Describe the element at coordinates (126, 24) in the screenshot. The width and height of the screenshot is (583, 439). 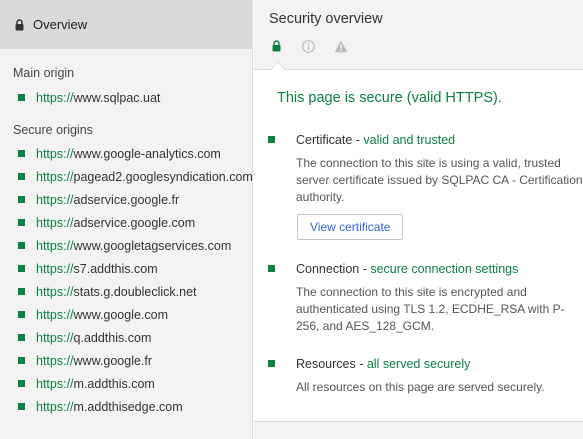
I see `sidebar-item-overview: Overview` at that location.